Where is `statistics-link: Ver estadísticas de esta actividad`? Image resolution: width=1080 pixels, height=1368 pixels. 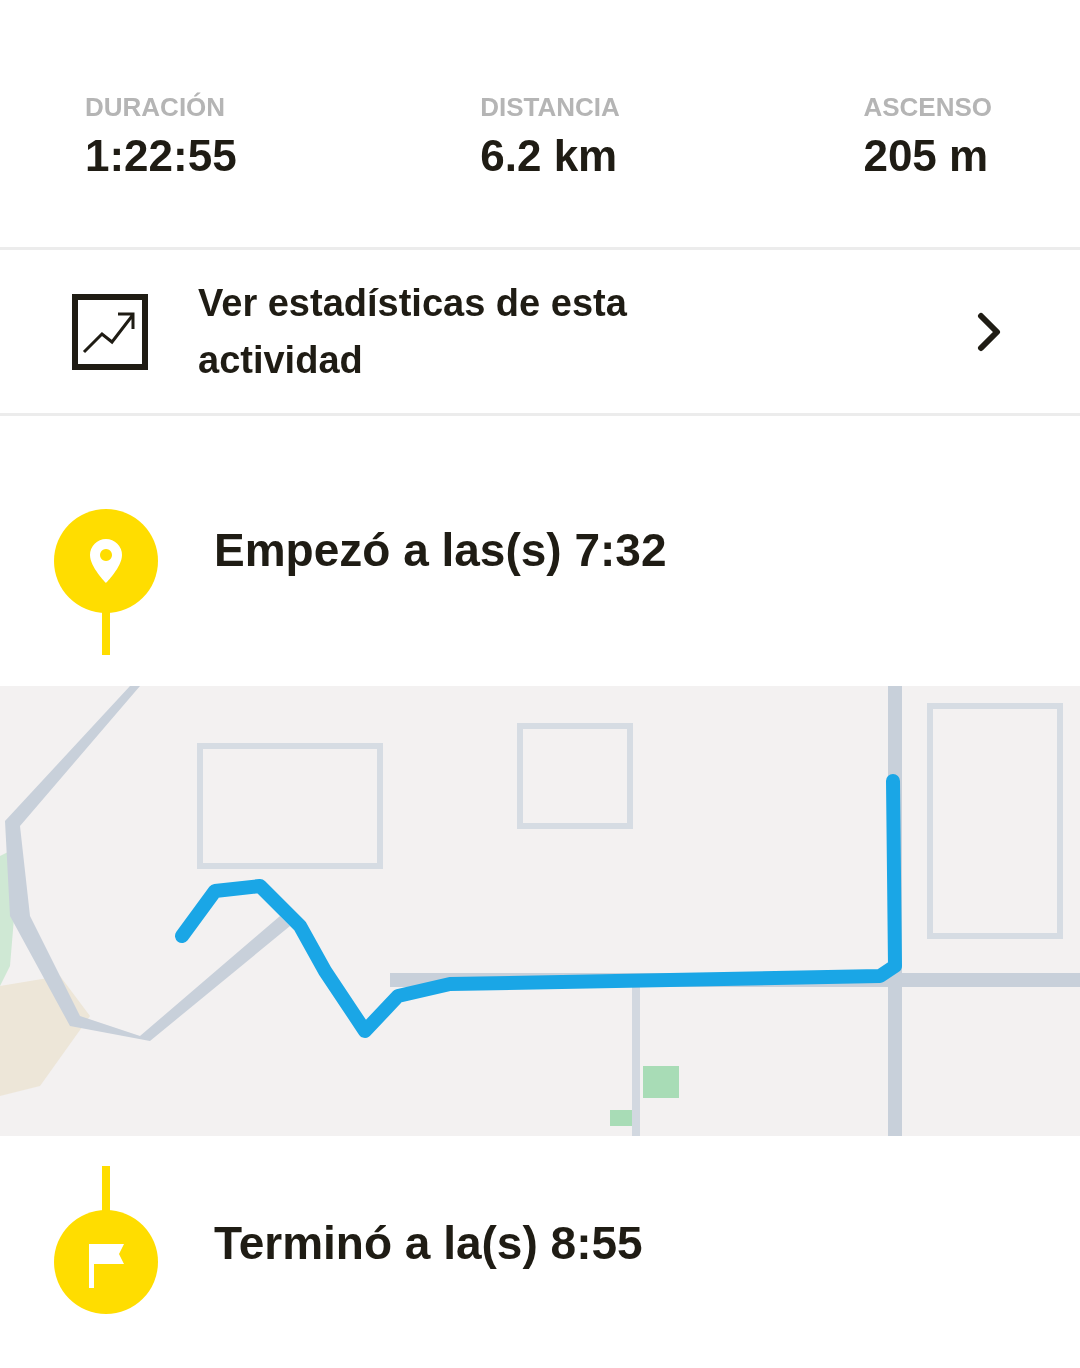 statistics-link: Ver estadísticas de esta actividad is located at coordinates (540, 333).